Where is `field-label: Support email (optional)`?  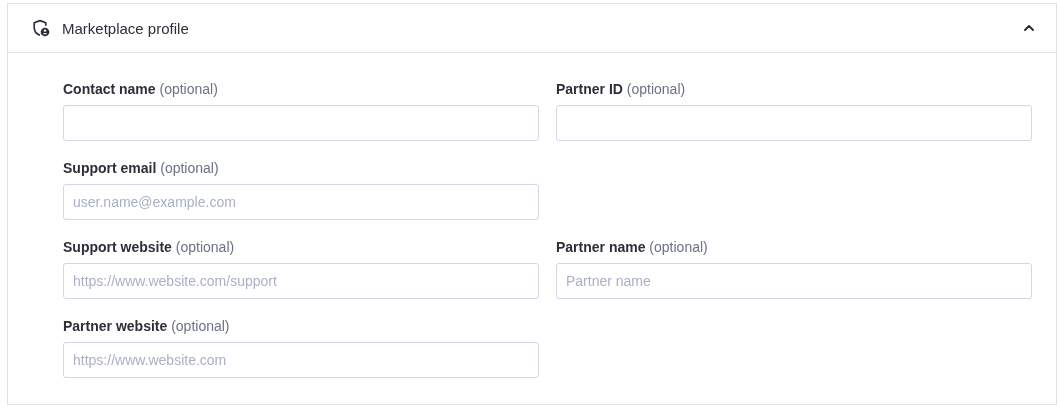 field-label: Support email (optional) is located at coordinates (141, 168).